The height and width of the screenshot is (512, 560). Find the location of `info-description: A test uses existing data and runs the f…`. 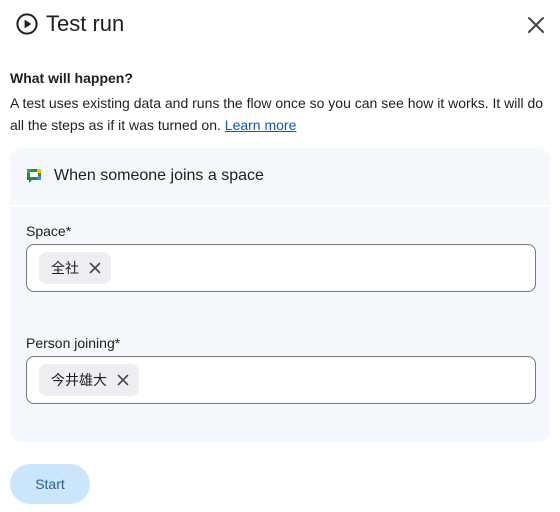

info-description: A test uses existing data and runs the f… is located at coordinates (280, 114).